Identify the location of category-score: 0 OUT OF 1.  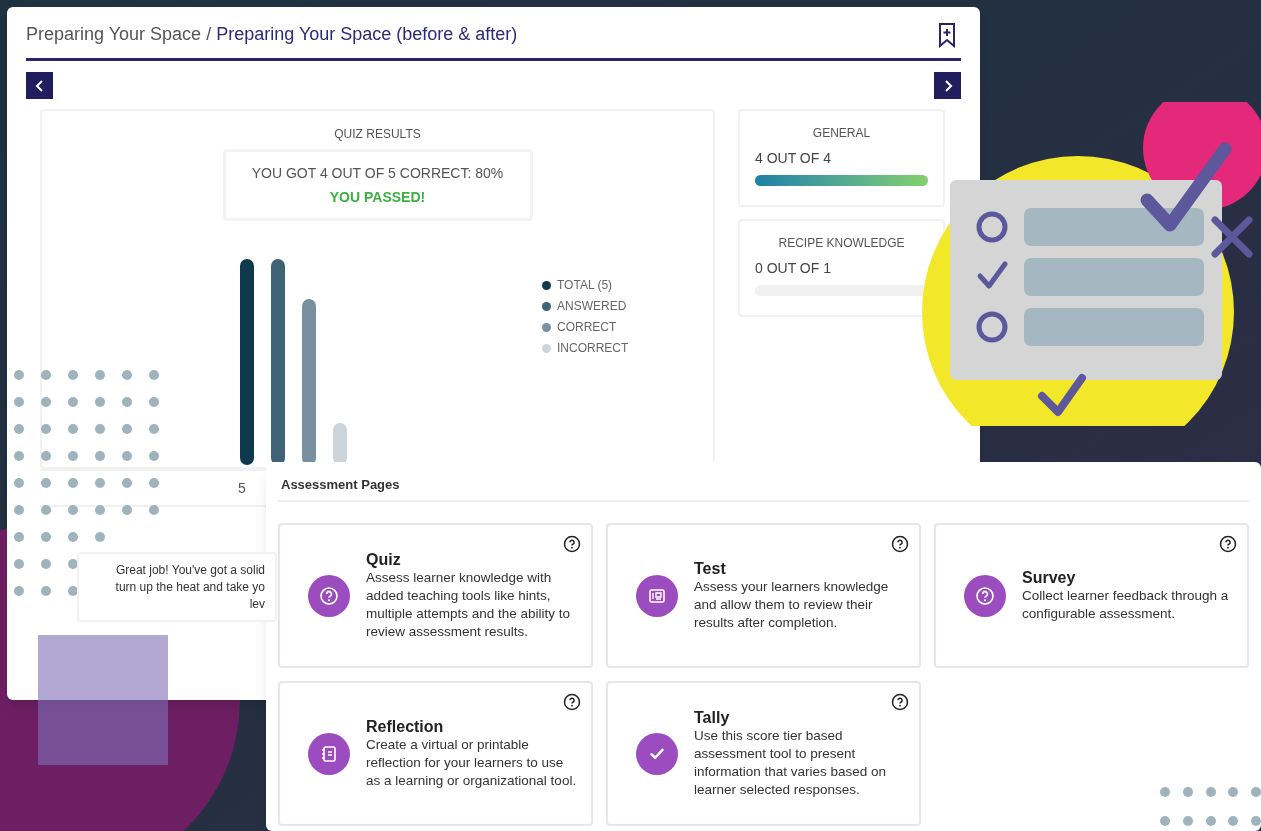
(793, 268).